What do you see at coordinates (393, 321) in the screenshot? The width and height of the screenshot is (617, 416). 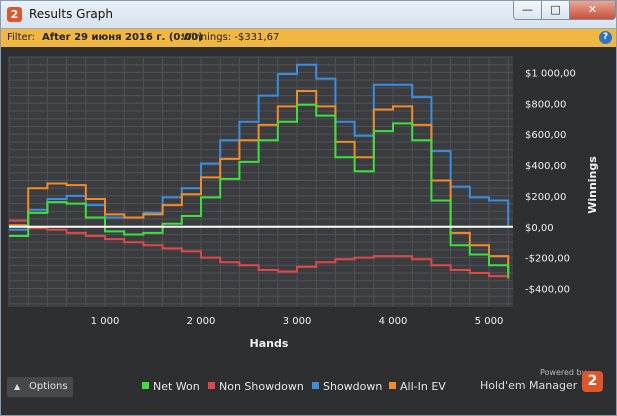 I see `x-tick-label: 4 000` at bounding box center [393, 321].